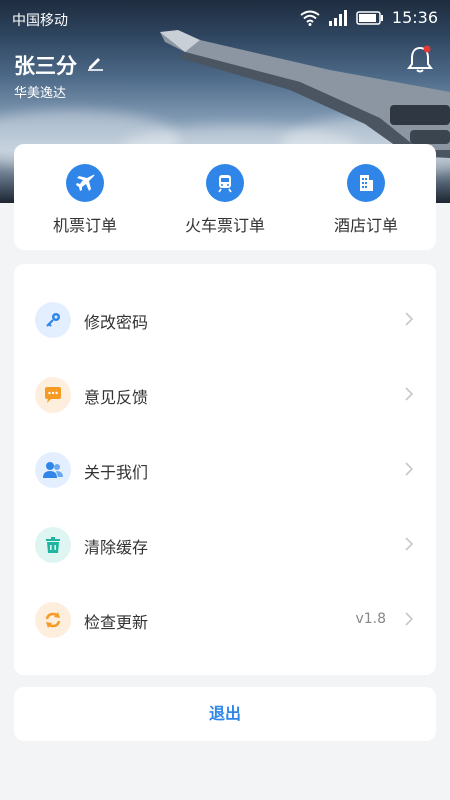 The image size is (450, 800). I want to click on company-name: 华美逸达, so click(40, 93).